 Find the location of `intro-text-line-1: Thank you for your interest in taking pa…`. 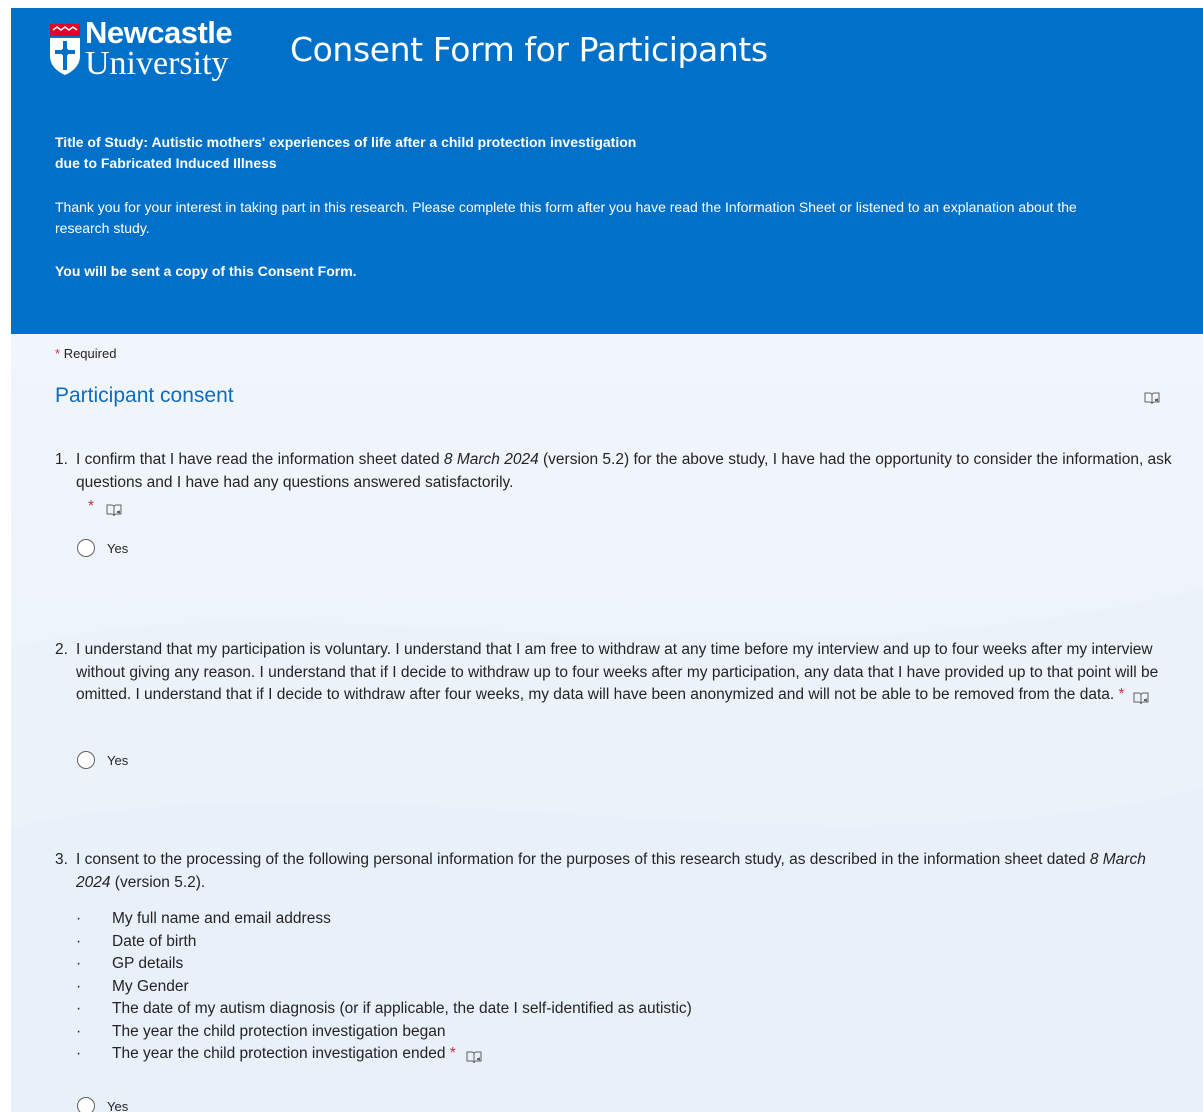

intro-text-line-1: Thank you for your interest in taking pa… is located at coordinates (566, 207).